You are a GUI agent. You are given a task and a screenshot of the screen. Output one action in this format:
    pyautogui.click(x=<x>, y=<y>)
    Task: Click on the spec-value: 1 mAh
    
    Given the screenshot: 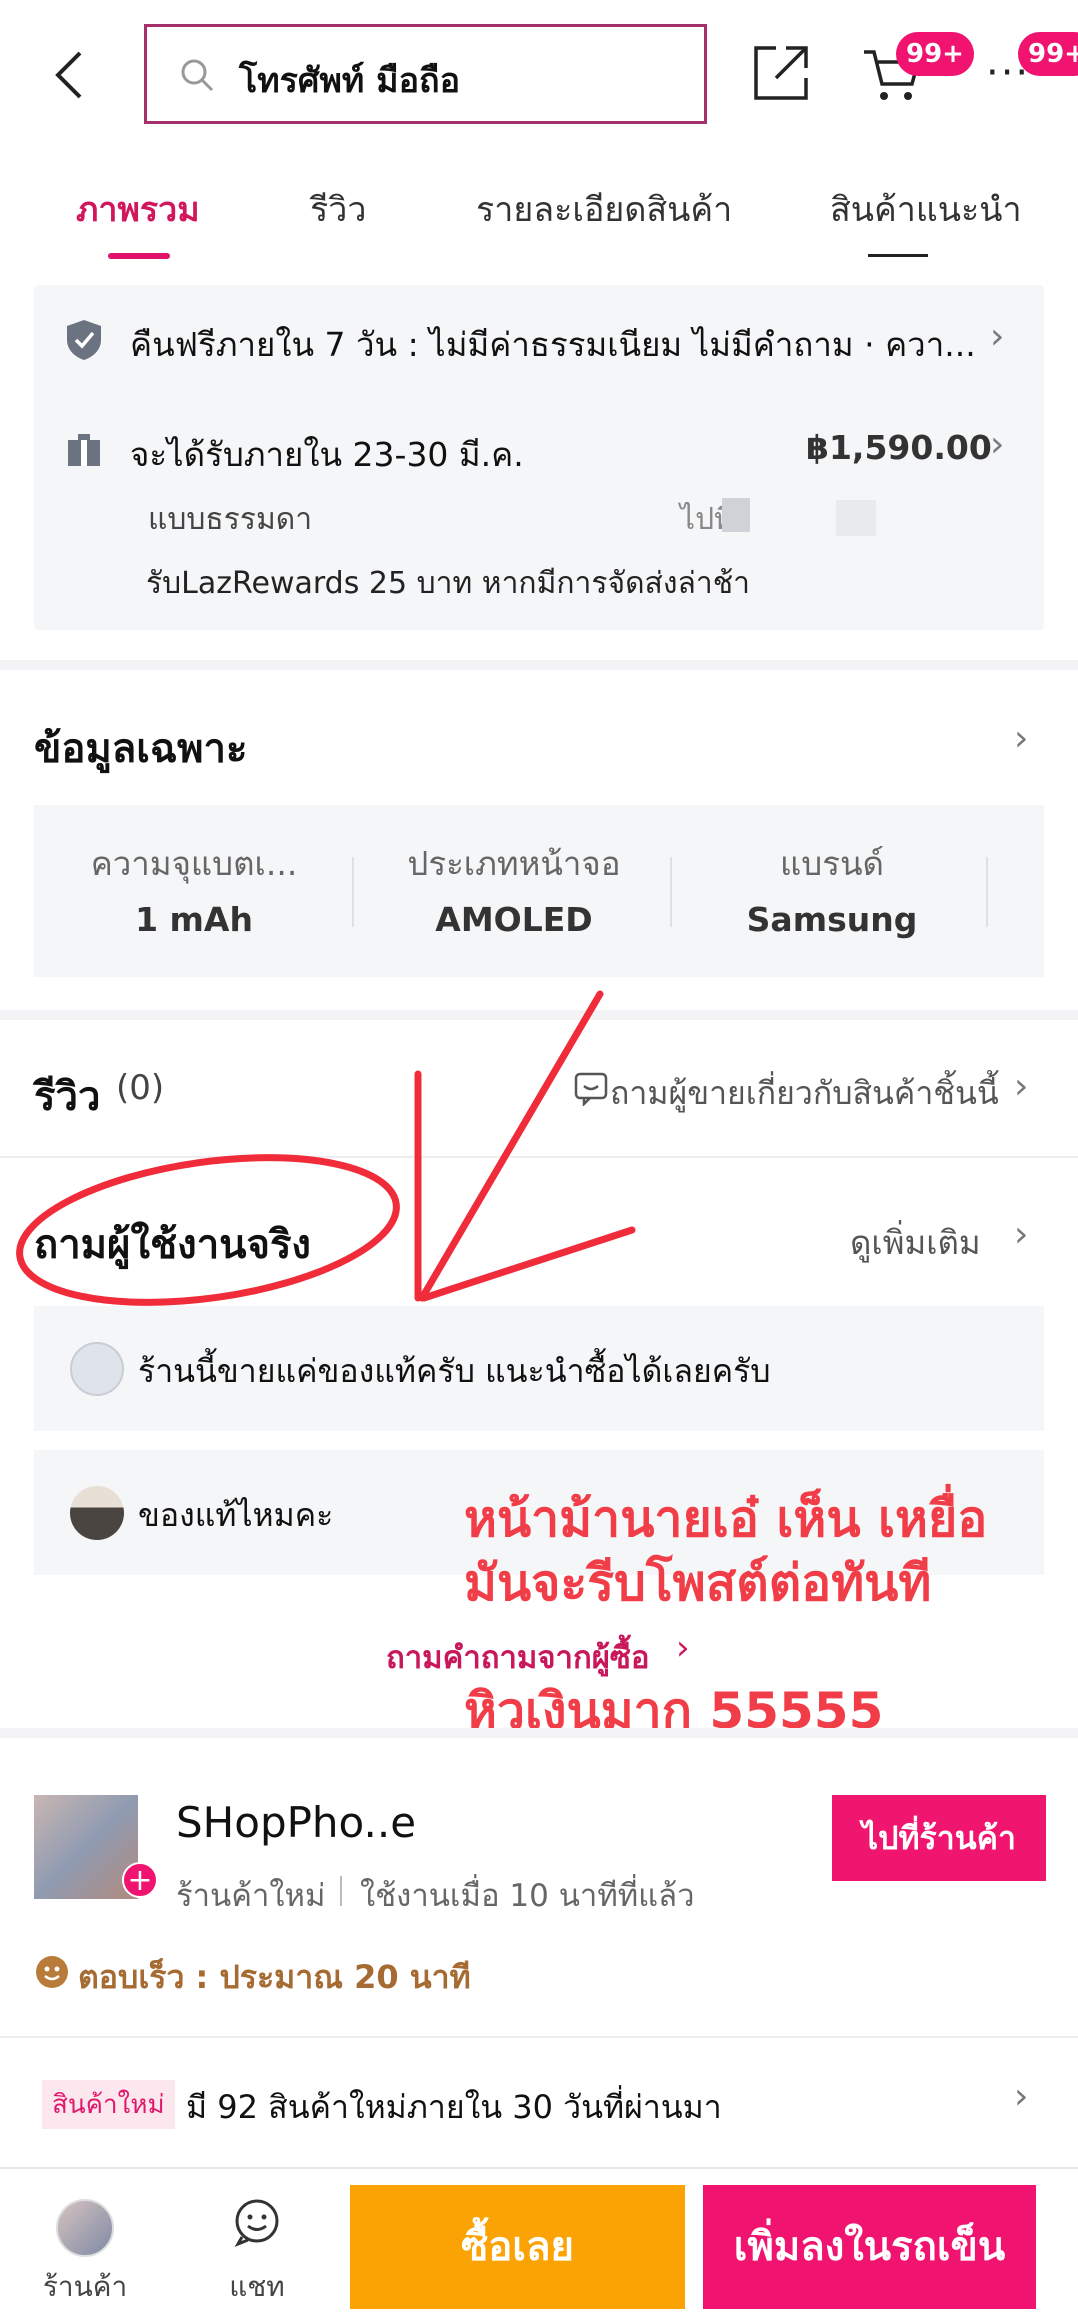 What is the action you would take?
    pyautogui.click(x=194, y=919)
    